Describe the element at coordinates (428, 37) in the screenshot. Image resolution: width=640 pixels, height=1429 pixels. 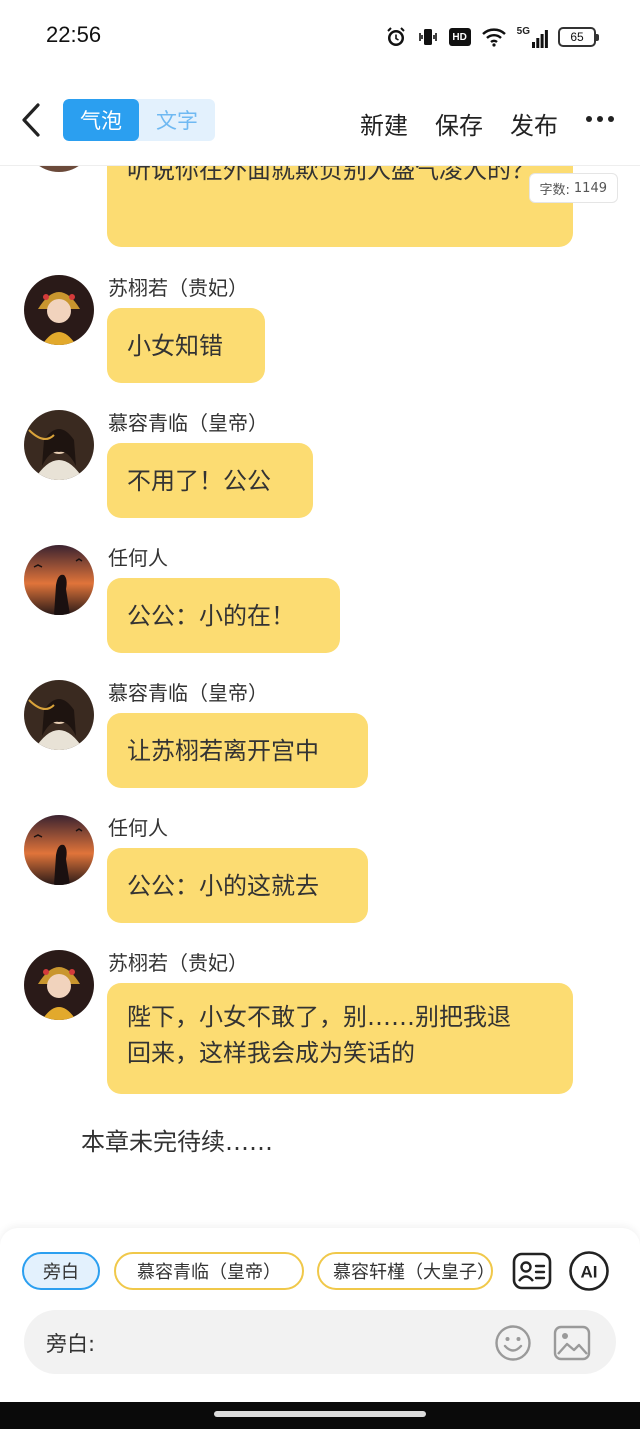
I see `vibrate-icon` at that location.